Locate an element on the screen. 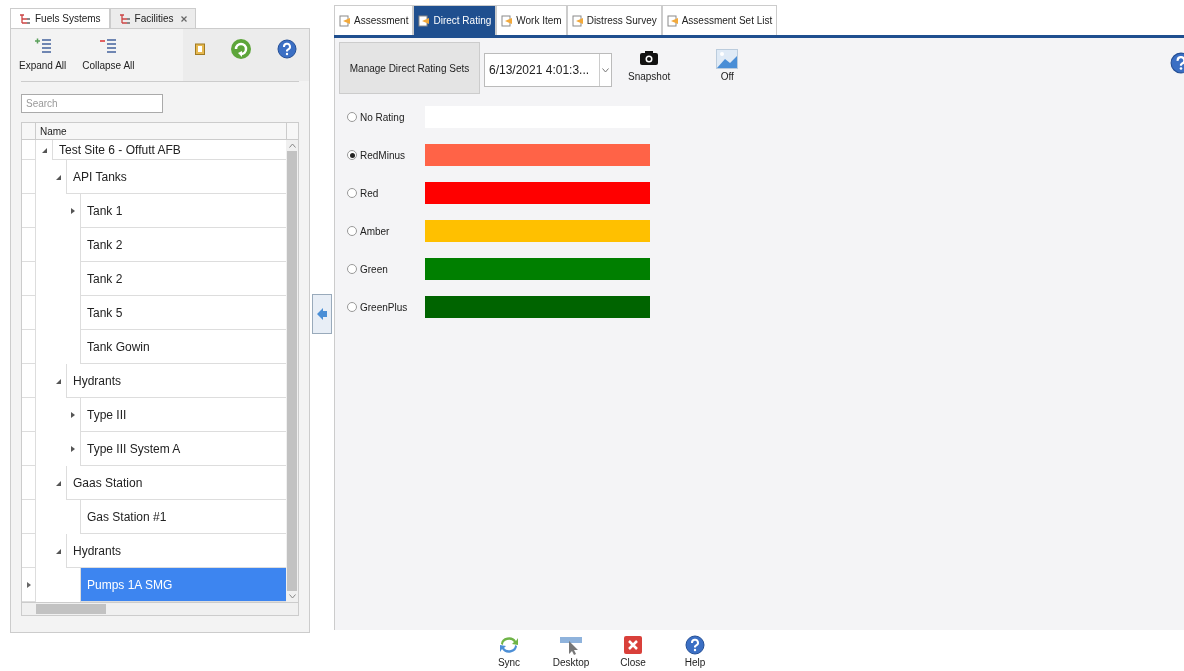  rating-label: GreenPlus is located at coordinates (384, 307).